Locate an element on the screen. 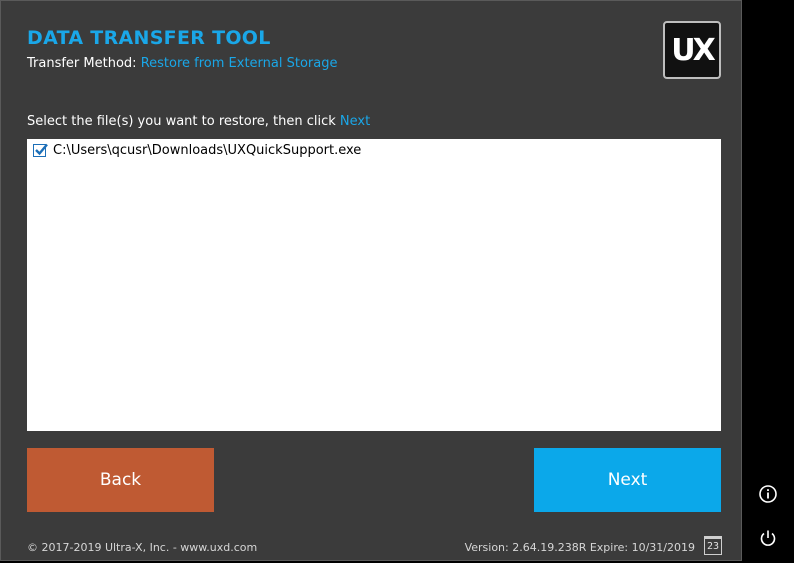 This screenshot has width=794, height=563. transfer-method-value: Restore from External Storage is located at coordinates (239, 63).